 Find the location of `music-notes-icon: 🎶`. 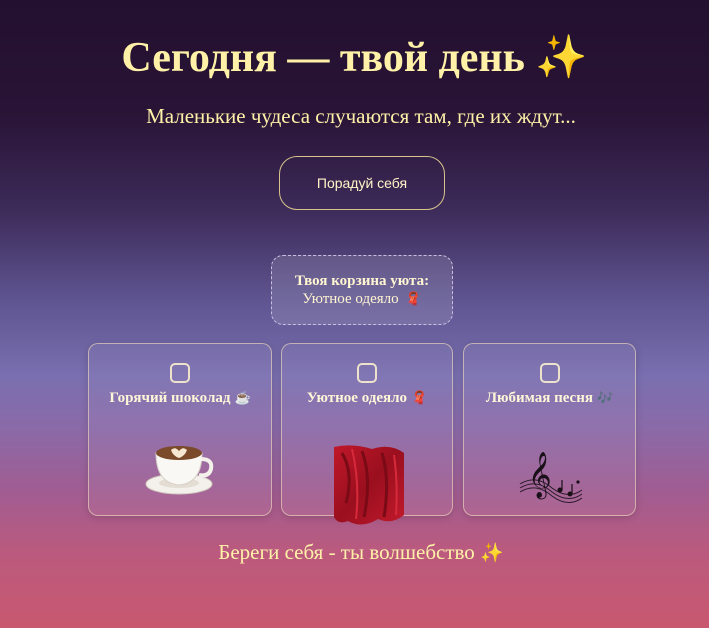

music-notes-icon: 🎶 is located at coordinates (605, 397).